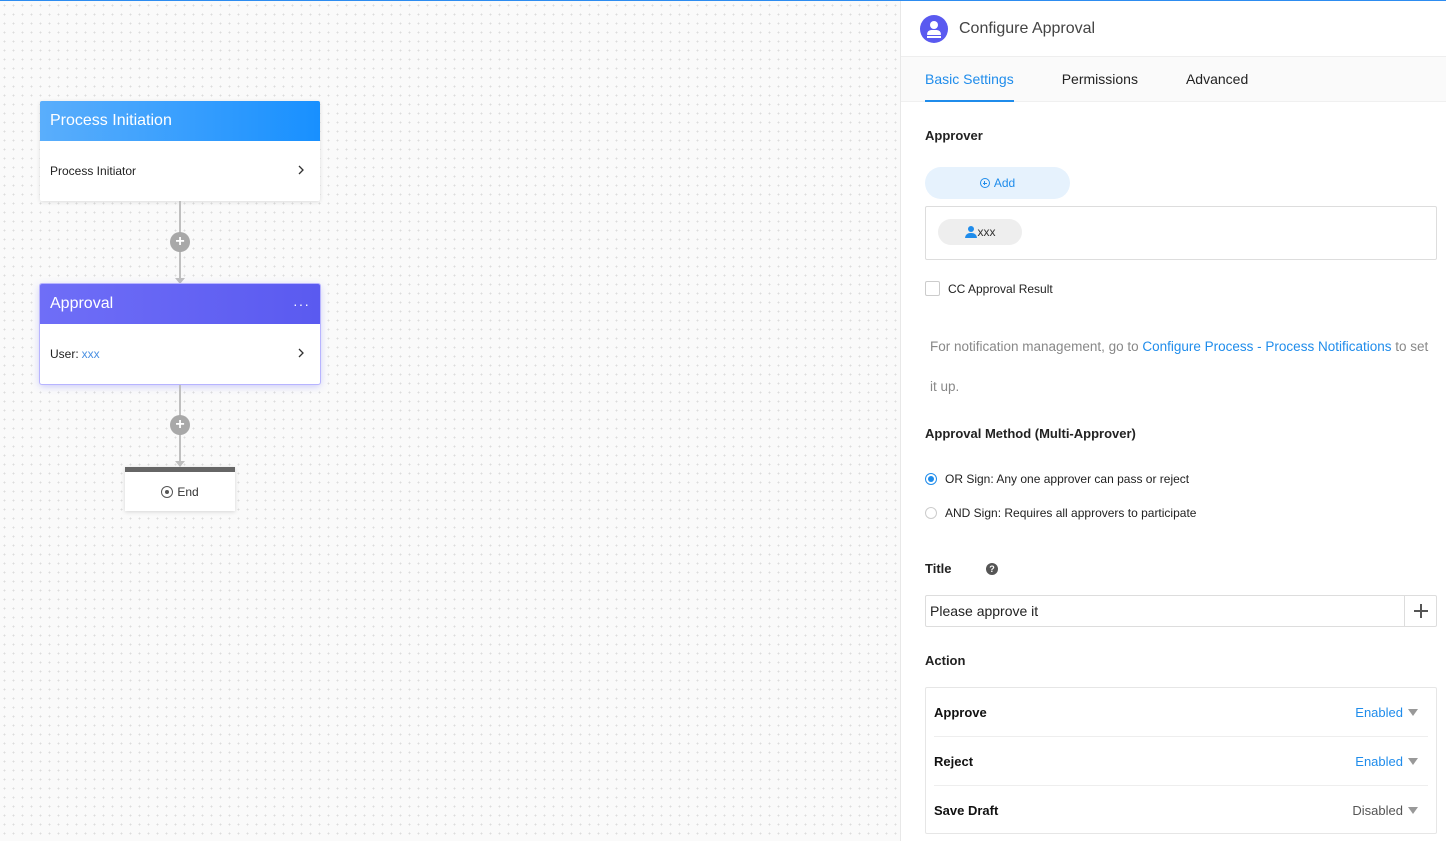 This screenshot has height=841, width=1446. What do you see at coordinates (167, 491) in the screenshot?
I see `stop-circle-icon` at bounding box center [167, 491].